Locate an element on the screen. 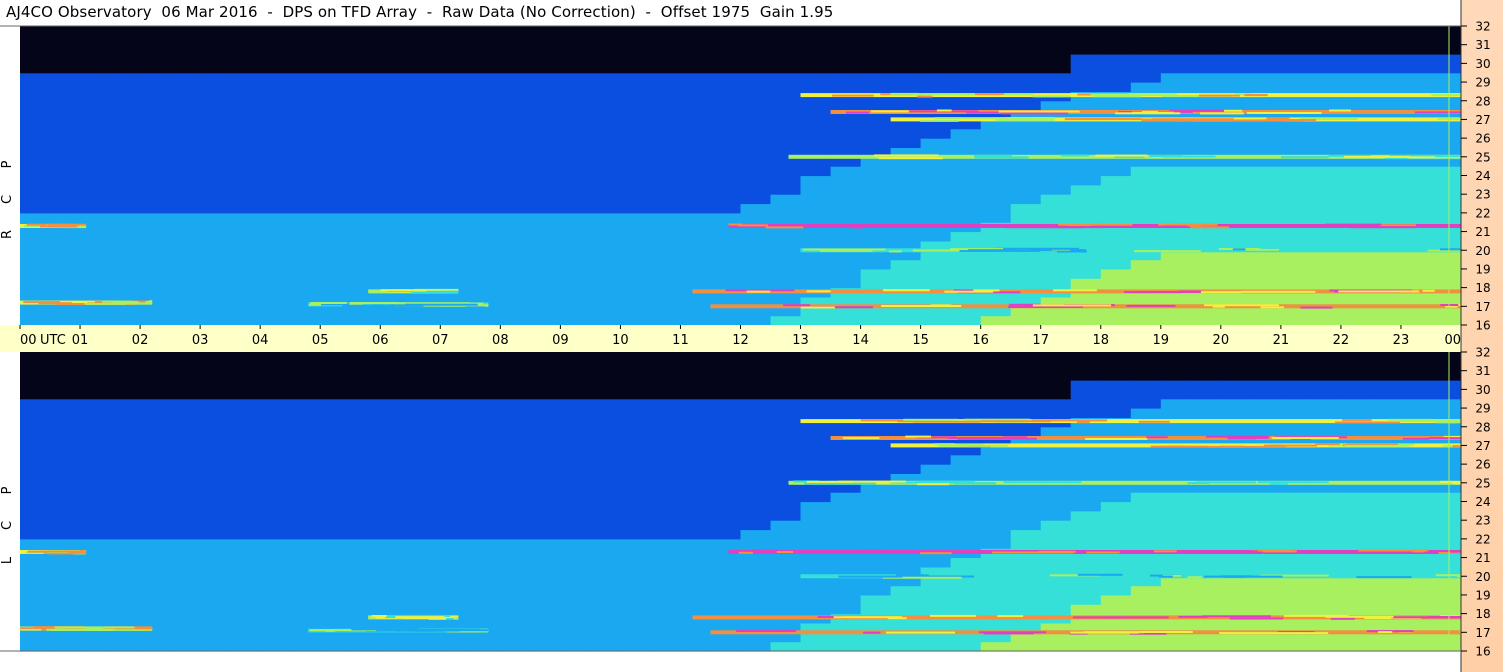 Image resolution: width=1503 pixels, height=672 pixels. frequency-tick-label: 32 is located at coordinates (1482, 27).